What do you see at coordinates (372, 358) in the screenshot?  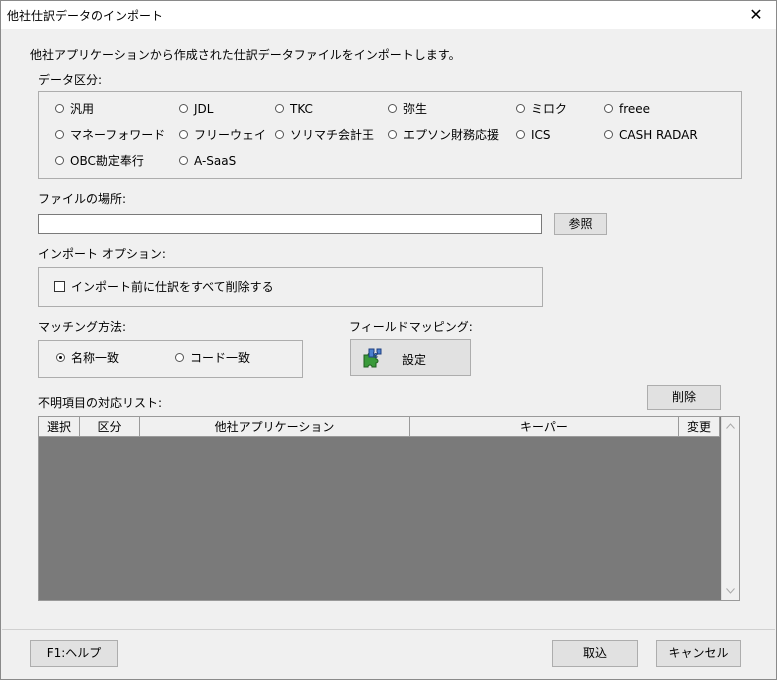 I see `puzzle-icon` at bounding box center [372, 358].